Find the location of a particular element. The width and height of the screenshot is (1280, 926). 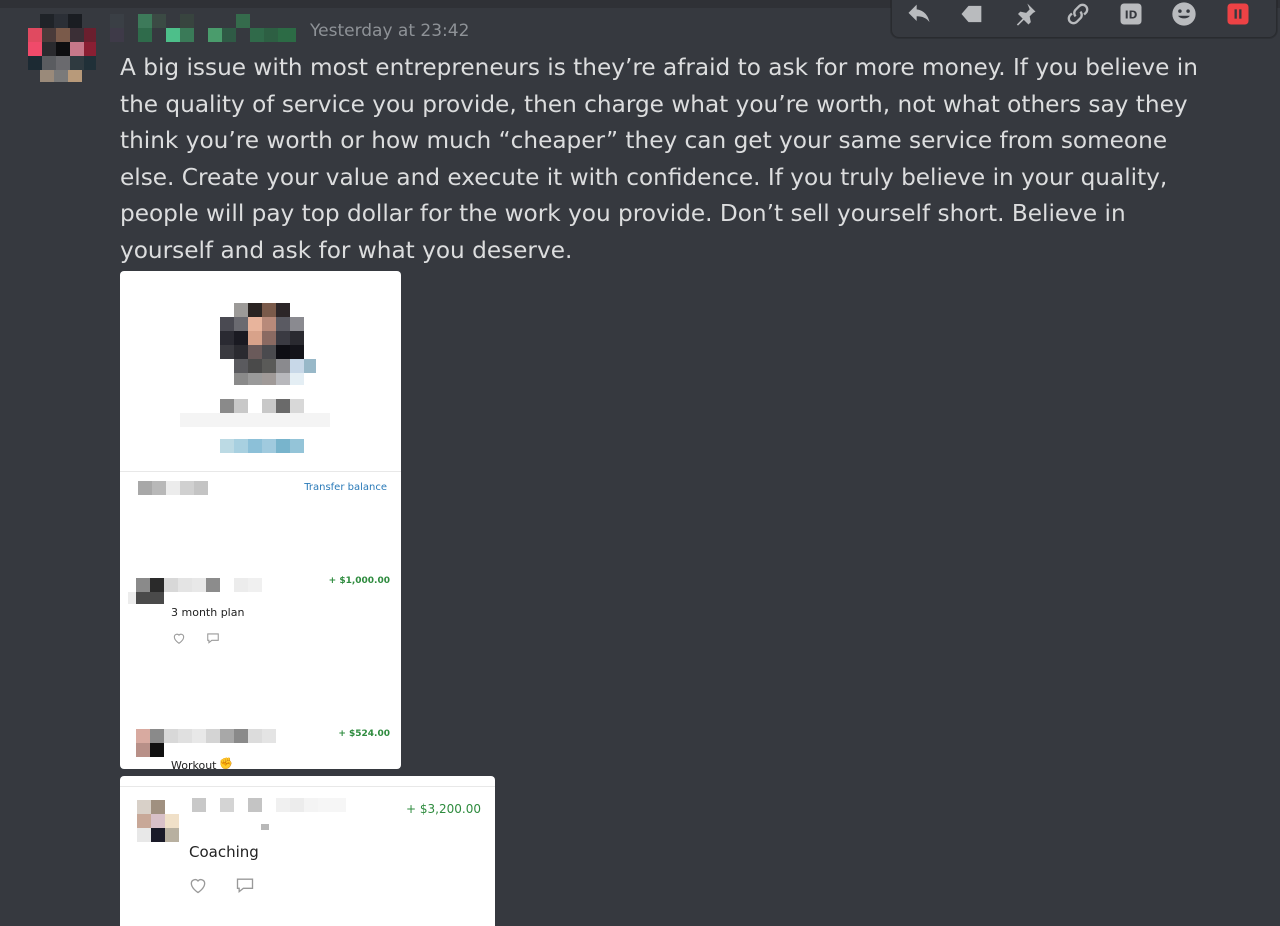

emoji-icon is located at coordinates (1184, 14).